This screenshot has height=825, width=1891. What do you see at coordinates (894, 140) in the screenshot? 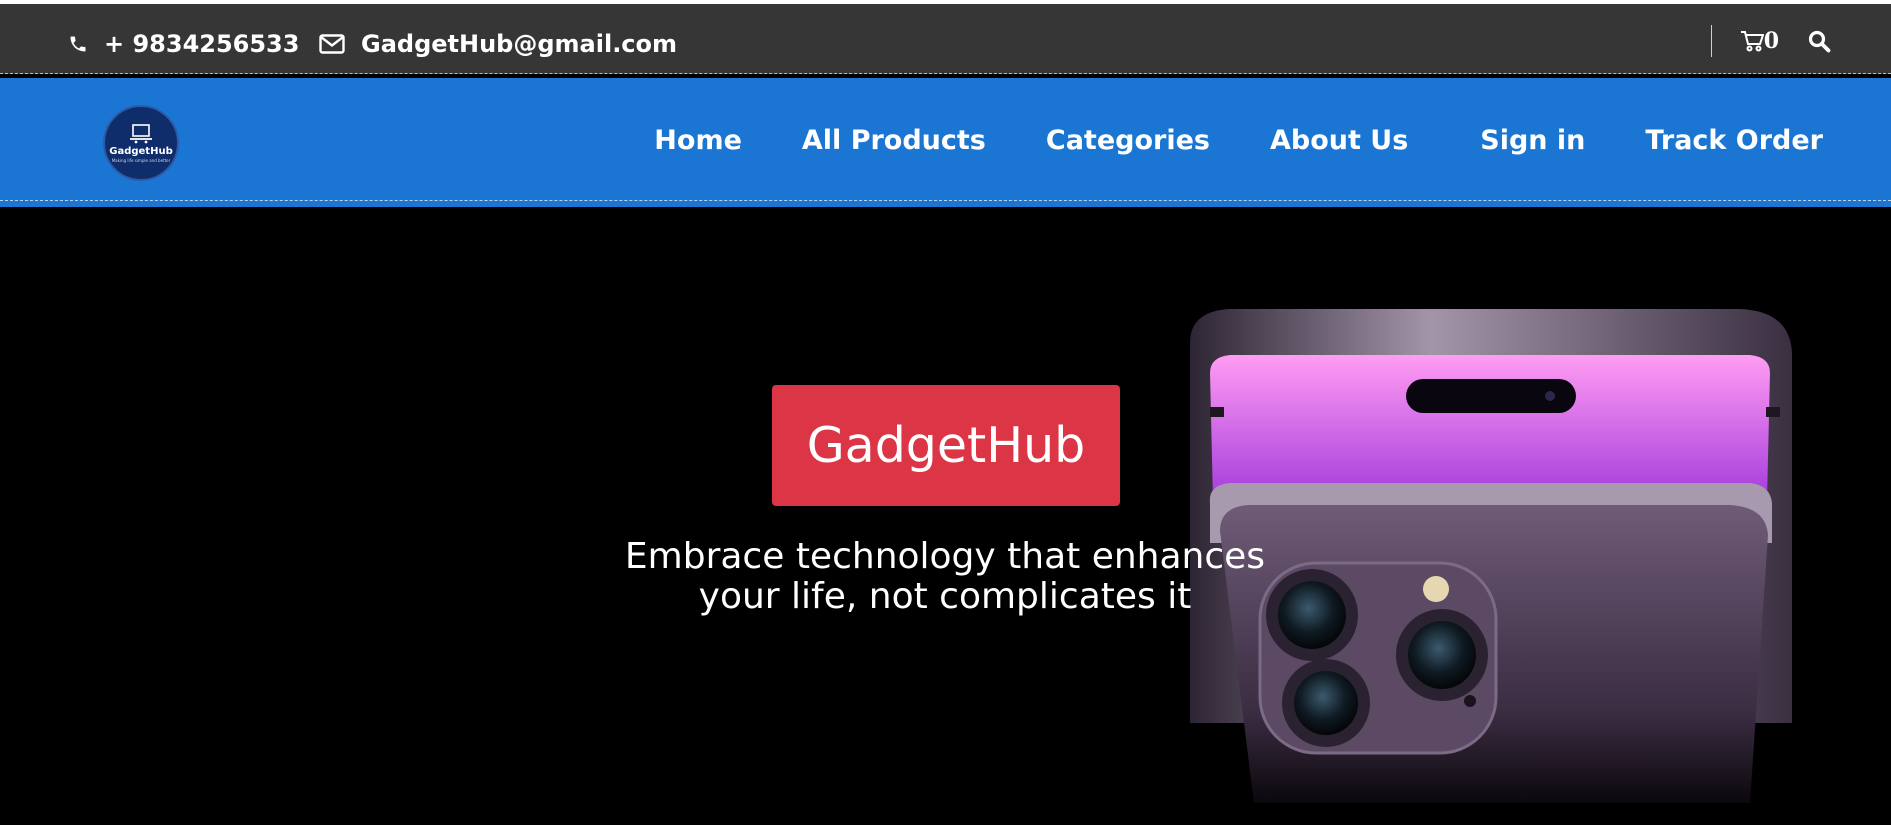
I see `nav-all-products: All Products` at bounding box center [894, 140].